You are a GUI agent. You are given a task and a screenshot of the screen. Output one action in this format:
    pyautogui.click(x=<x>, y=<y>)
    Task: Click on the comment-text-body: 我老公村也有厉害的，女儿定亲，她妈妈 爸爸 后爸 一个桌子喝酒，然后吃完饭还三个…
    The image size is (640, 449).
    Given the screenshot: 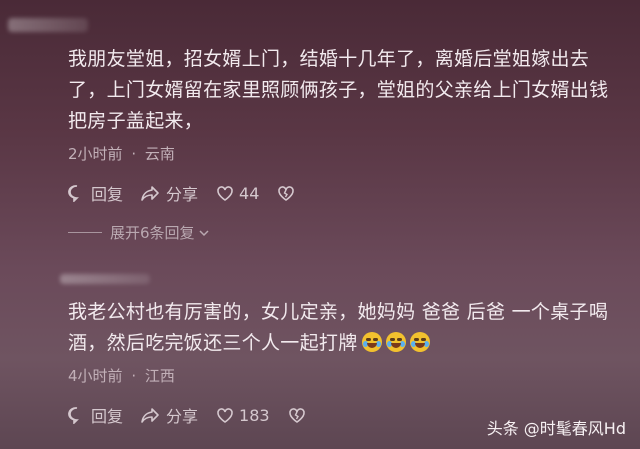 What is the action you would take?
    pyautogui.click(x=338, y=327)
    